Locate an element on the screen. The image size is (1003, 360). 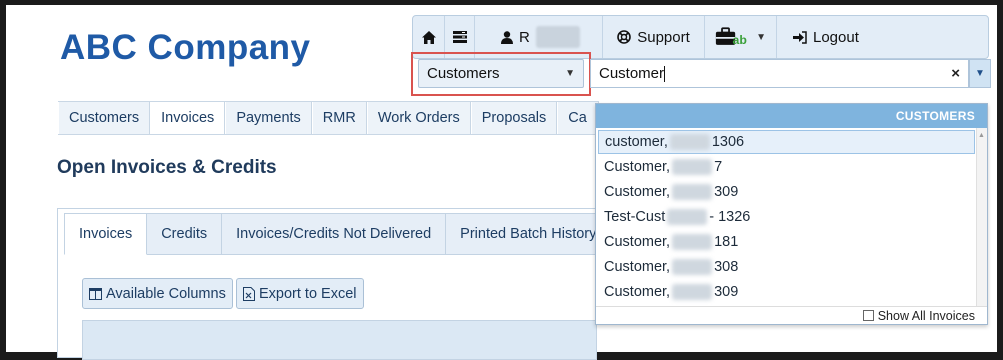
nav-tab-work-orders: Work Orders is located at coordinates (418, 118).